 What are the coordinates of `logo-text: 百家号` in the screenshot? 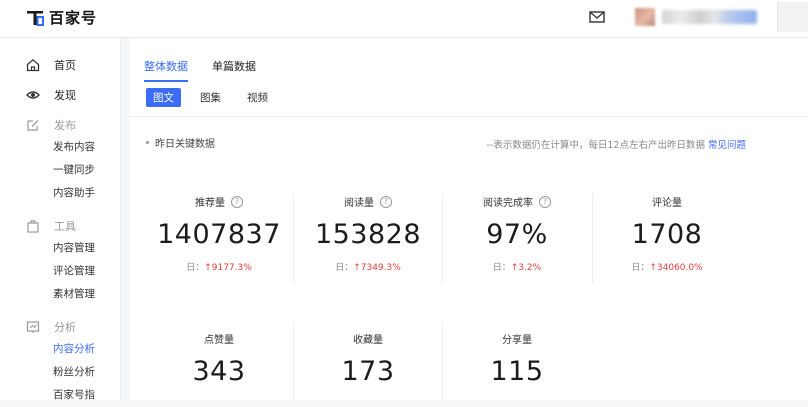 It's located at (73, 18).